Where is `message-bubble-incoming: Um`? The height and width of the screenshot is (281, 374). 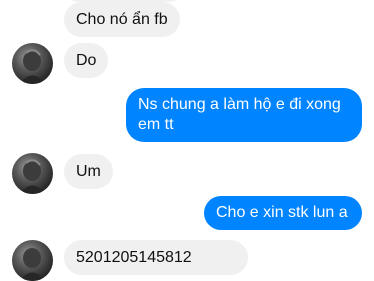
message-bubble-incoming: Um is located at coordinates (88, 171).